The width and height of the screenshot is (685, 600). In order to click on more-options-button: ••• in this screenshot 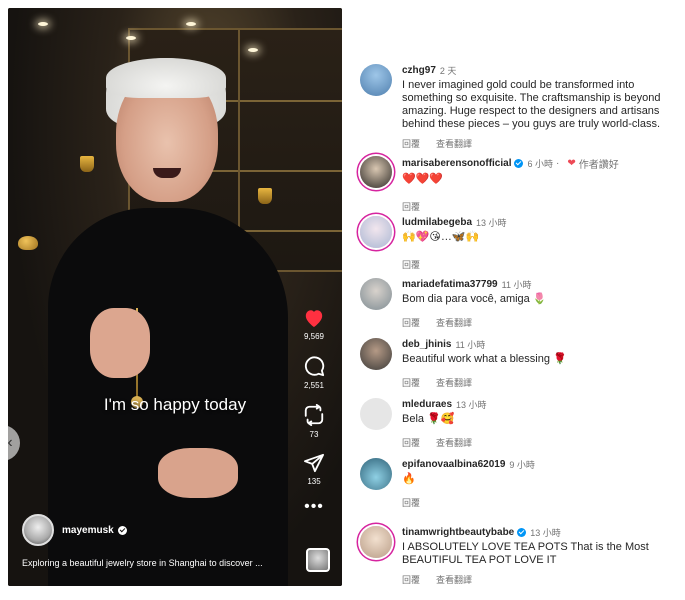, I will do `click(314, 507)`.